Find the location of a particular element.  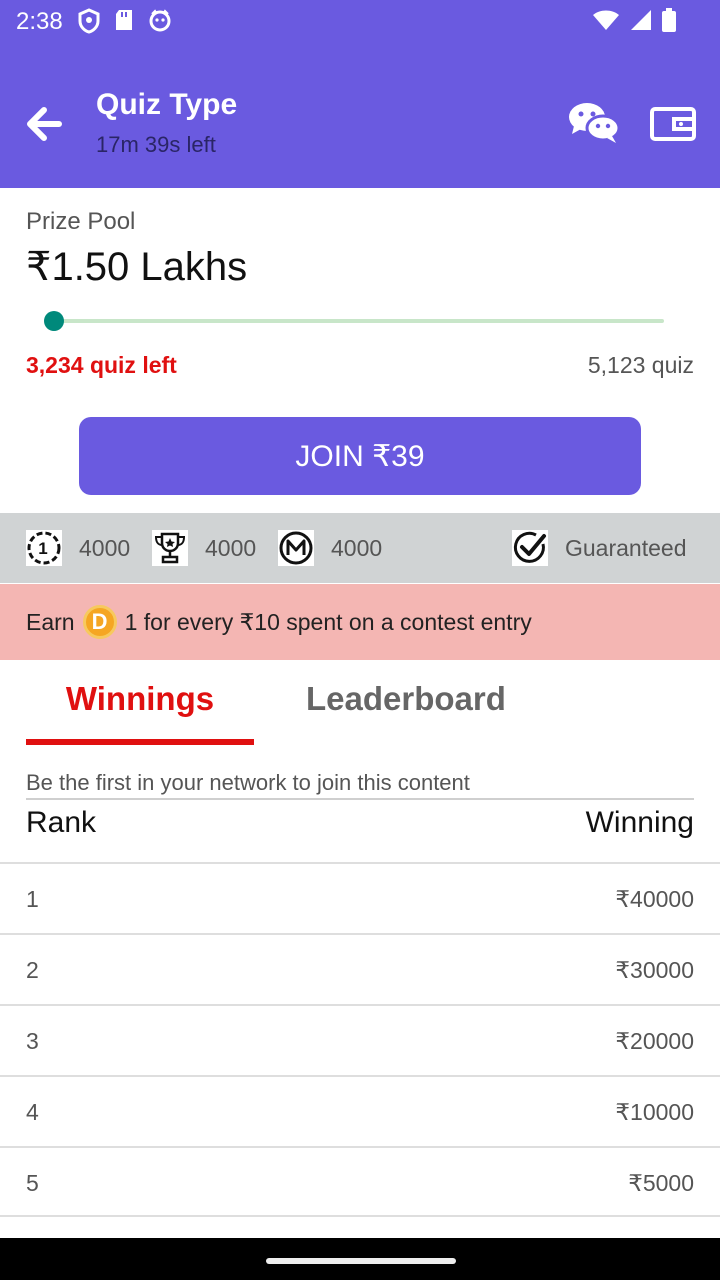

status-icons-right is located at coordinates (634, 20).